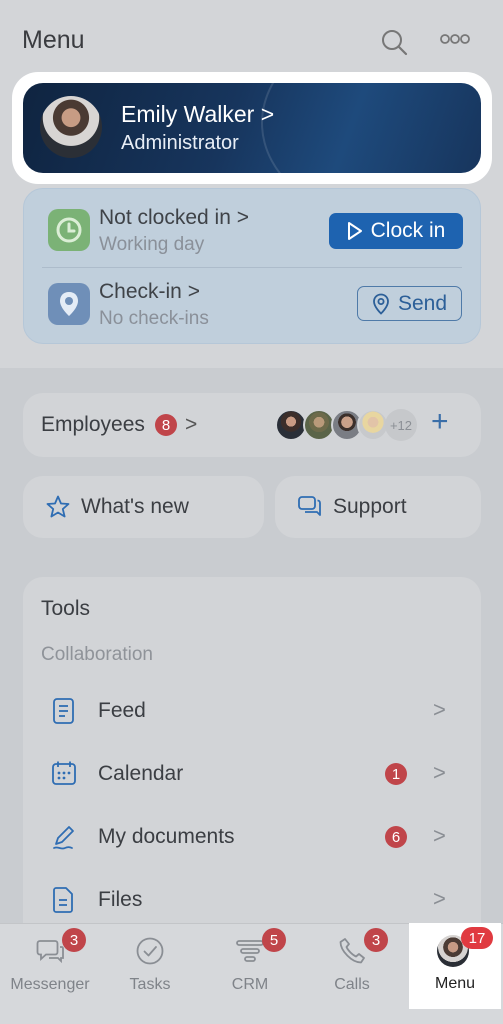 The image size is (503, 1024). I want to click on whats-new-card: What's new, so click(143, 507).